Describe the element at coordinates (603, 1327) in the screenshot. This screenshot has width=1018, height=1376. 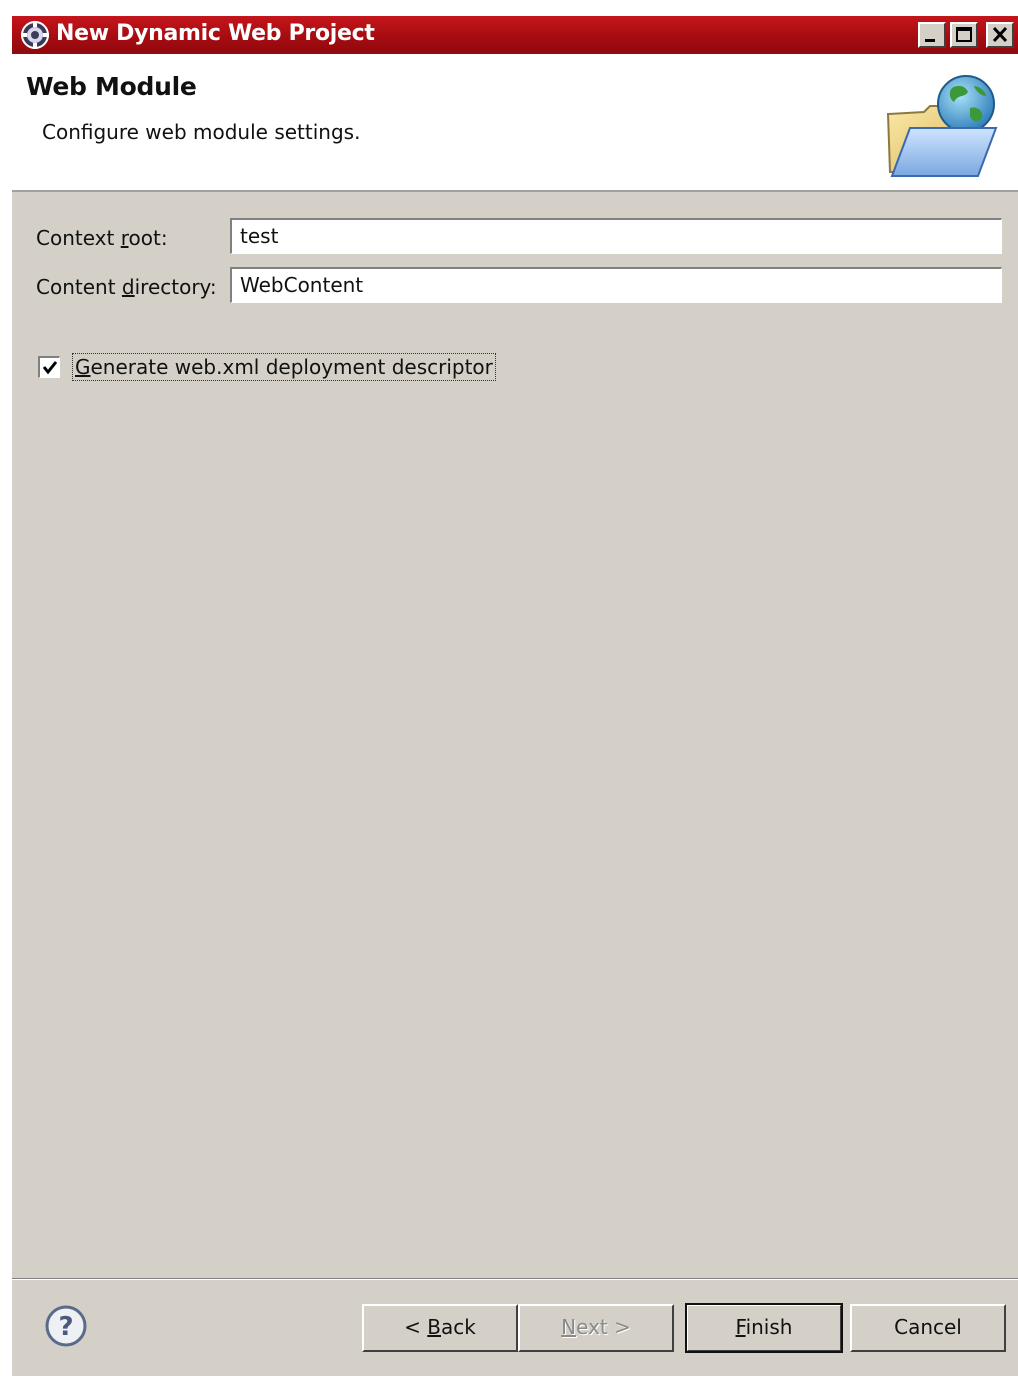
I see `next-label-post: ext >` at that location.